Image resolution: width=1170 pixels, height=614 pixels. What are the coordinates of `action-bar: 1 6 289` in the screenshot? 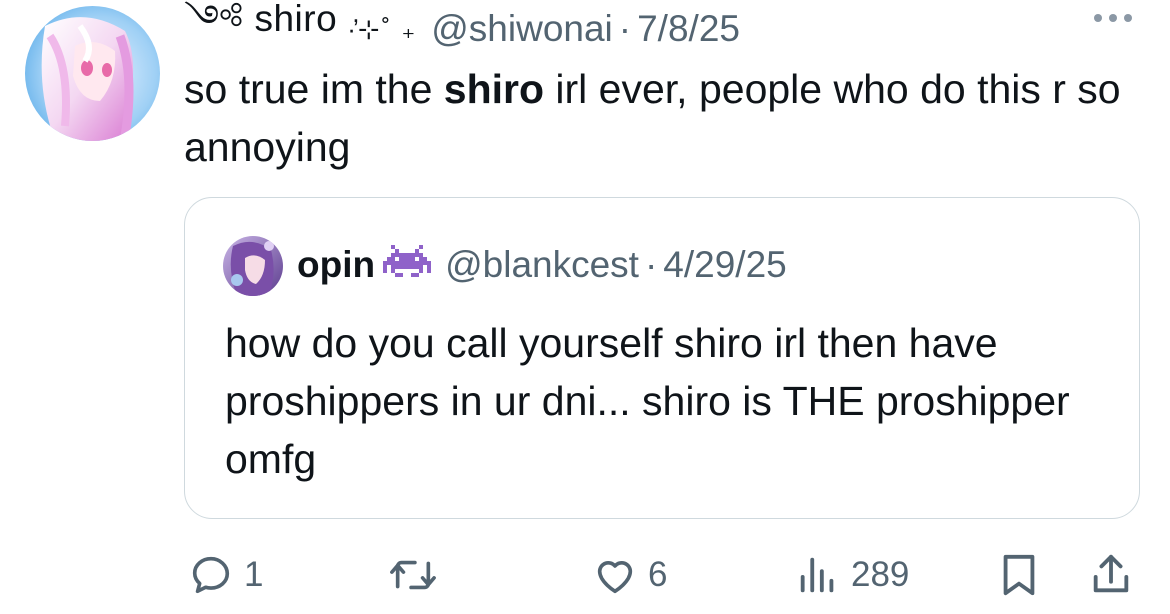 It's located at (585, 575).